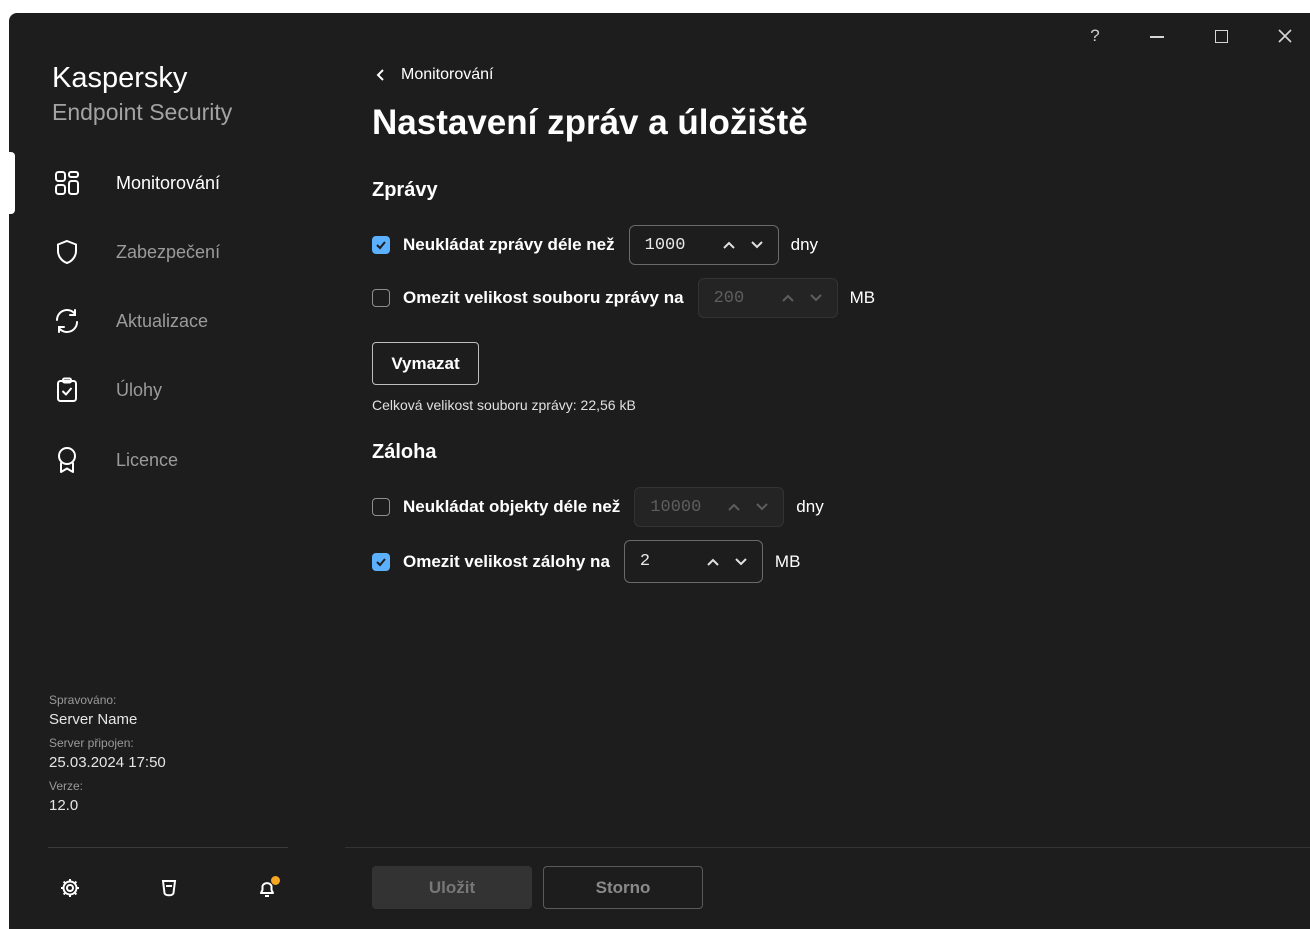 The height and width of the screenshot is (929, 1310). Describe the element at coordinates (64, 805) in the screenshot. I see `version-value: 12.0` at that location.